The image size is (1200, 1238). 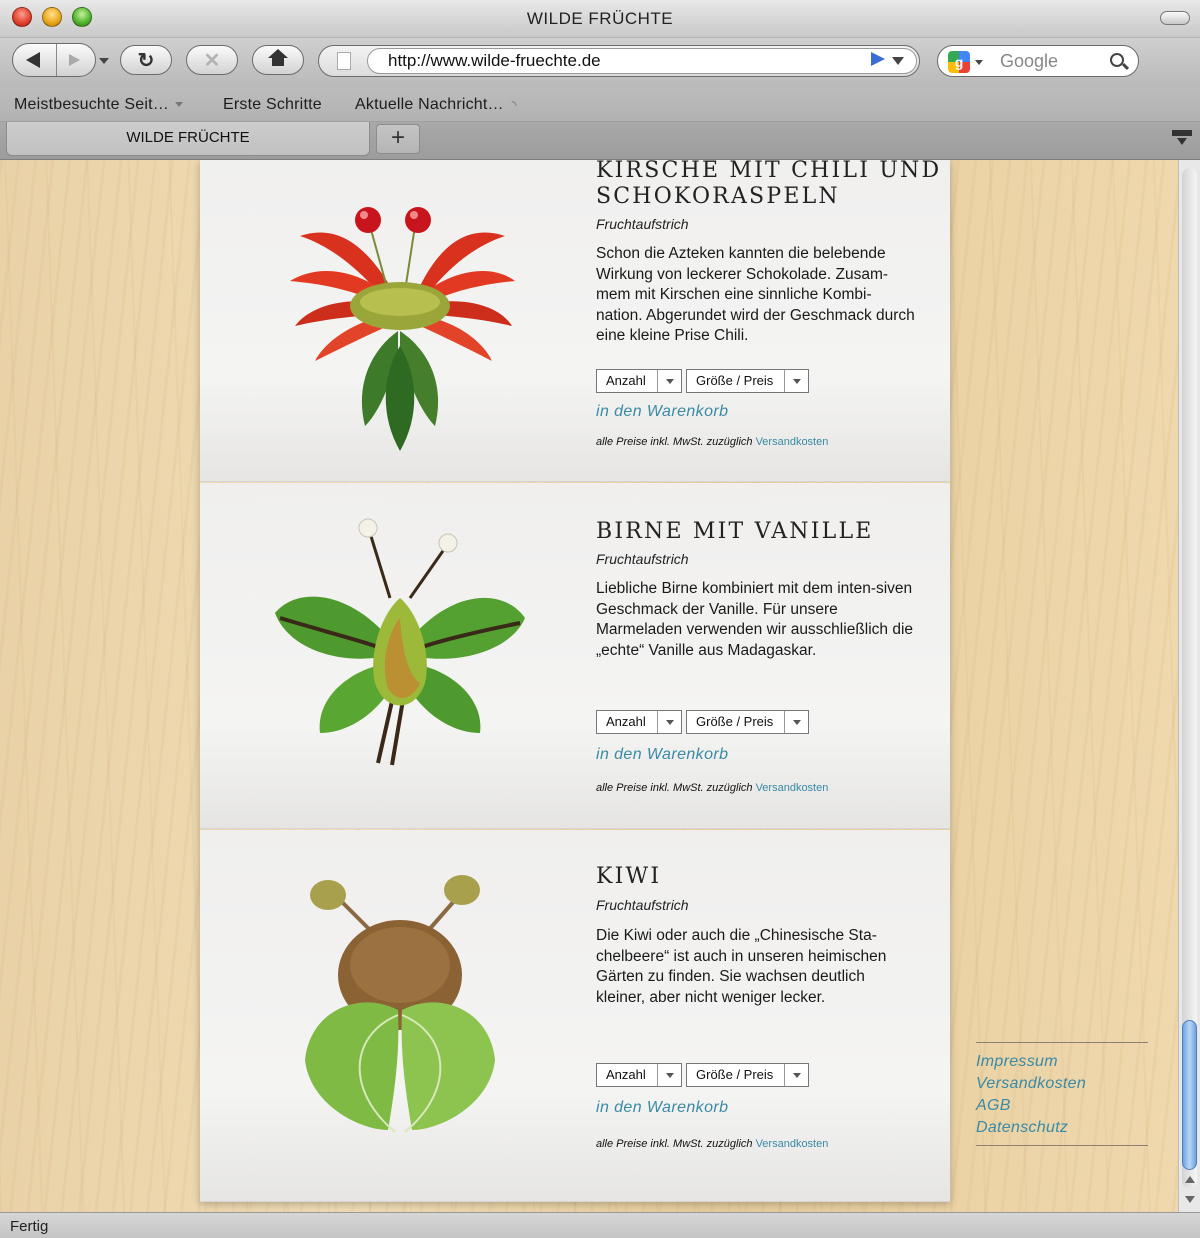 What do you see at coordinates (188, 139) in the screenshot?
I see `tab-active: WILDE FRÜCHTE` at bounding box center [188, 139].